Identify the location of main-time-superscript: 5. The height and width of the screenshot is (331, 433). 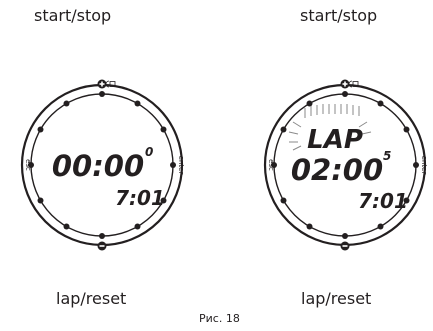
(387, 156).